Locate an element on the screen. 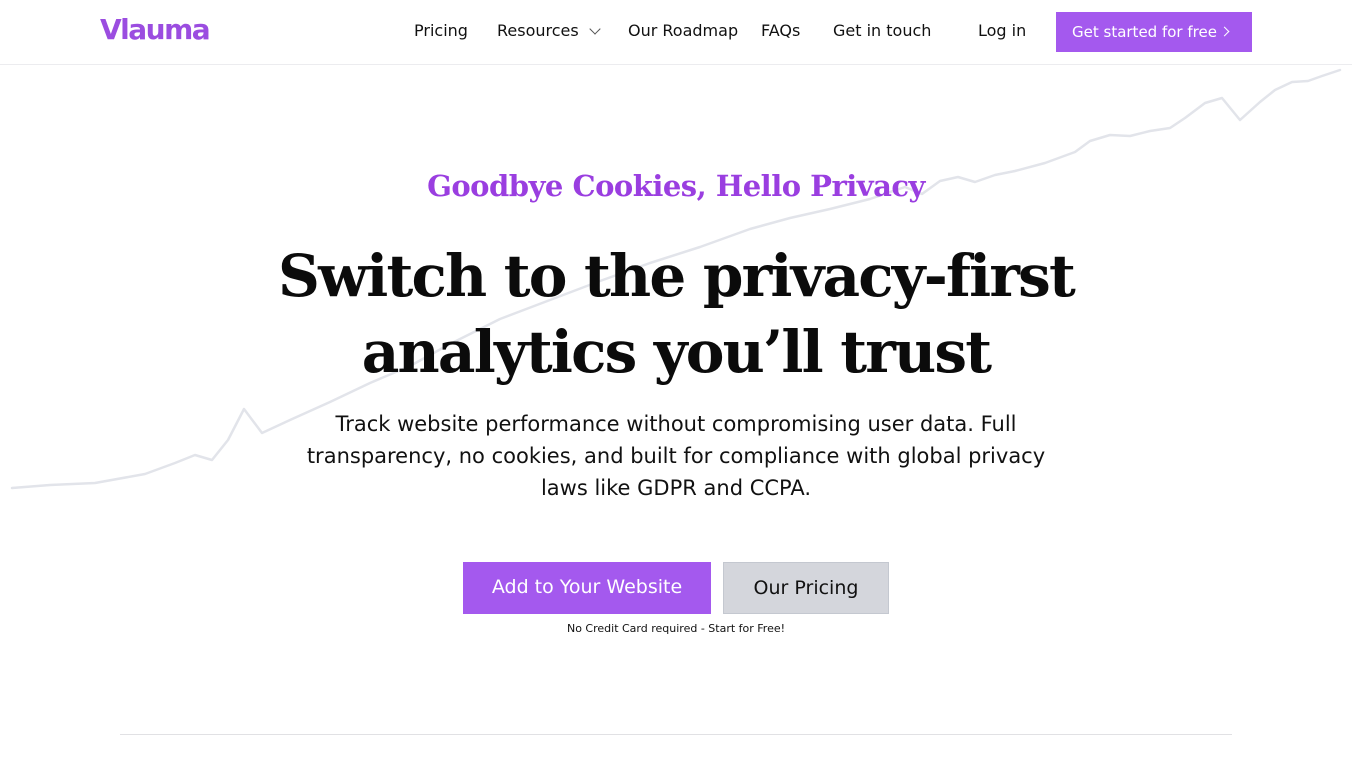 The image size is (1352, 760). nav-contact-link: Get in touch is located at coordinates (882, 31).